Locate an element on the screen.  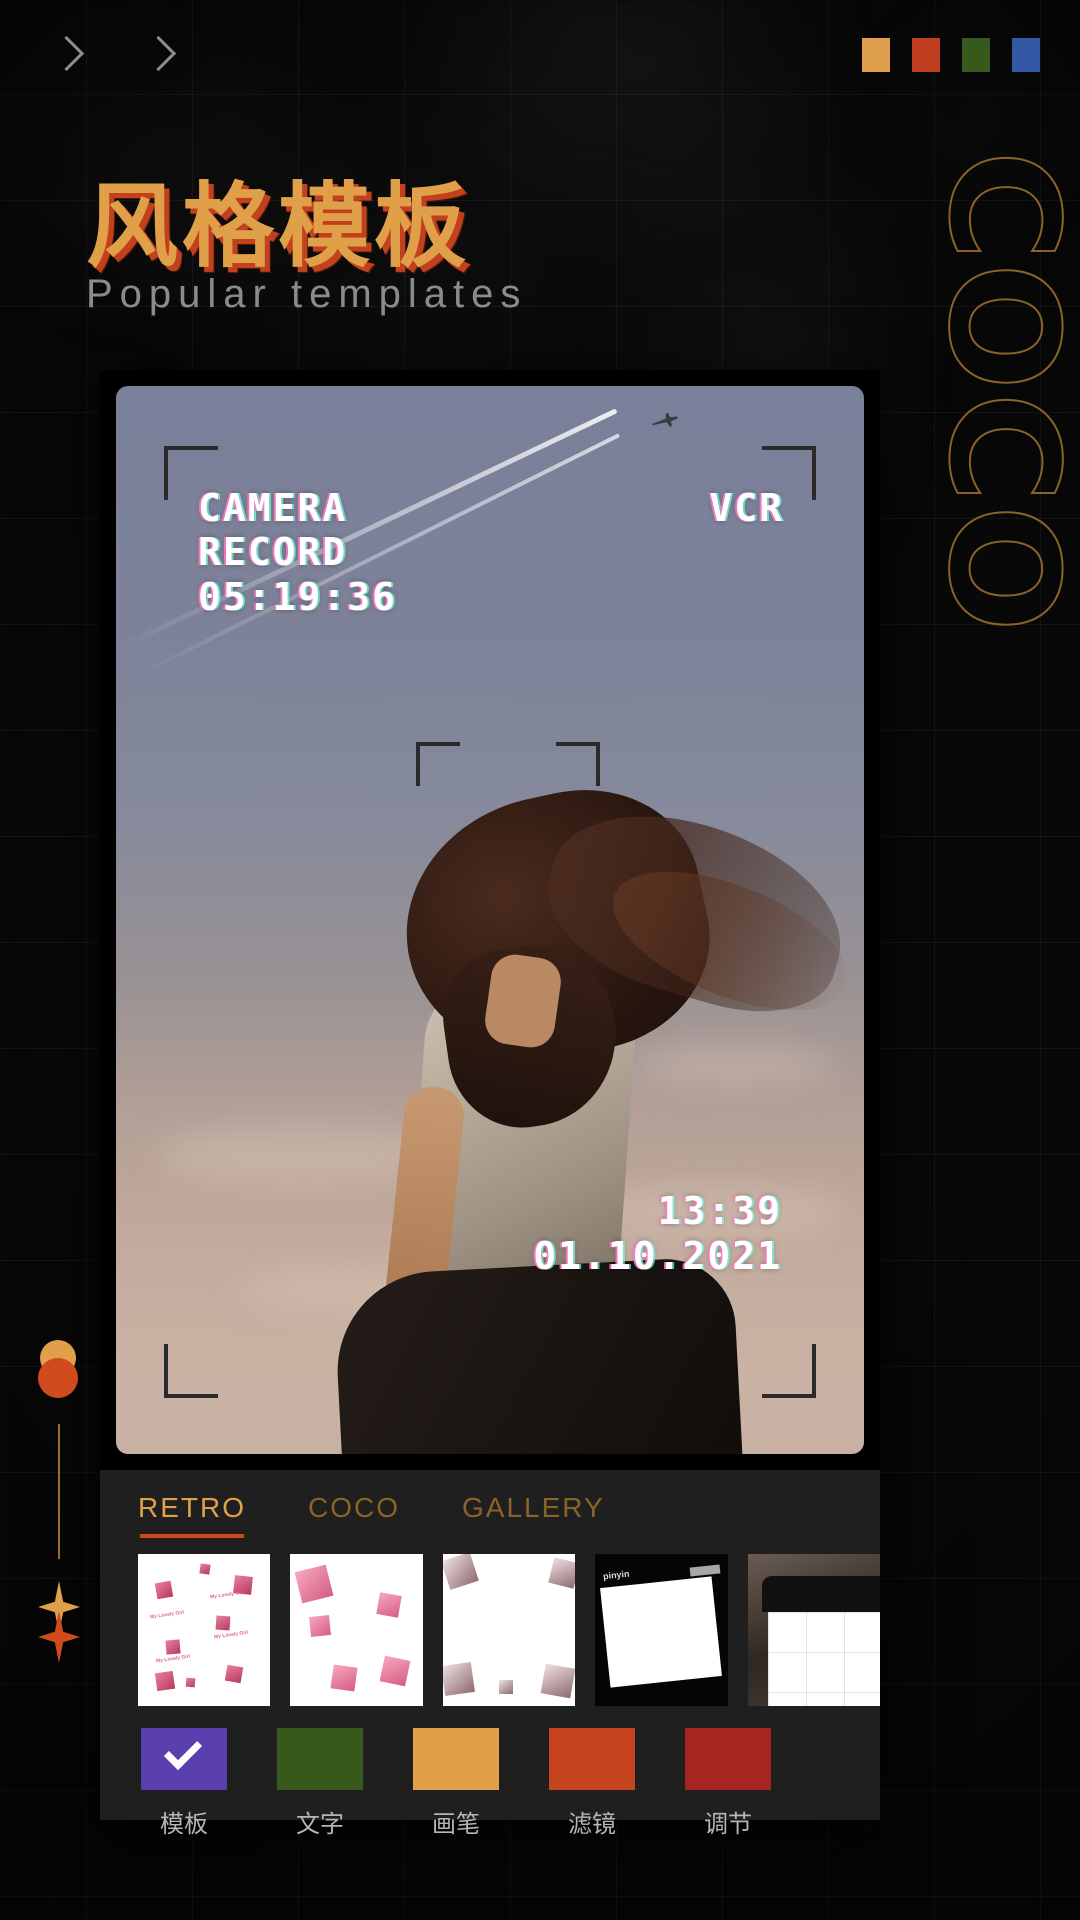
tab-coco: COCO is located at coordinates (354, 1515).